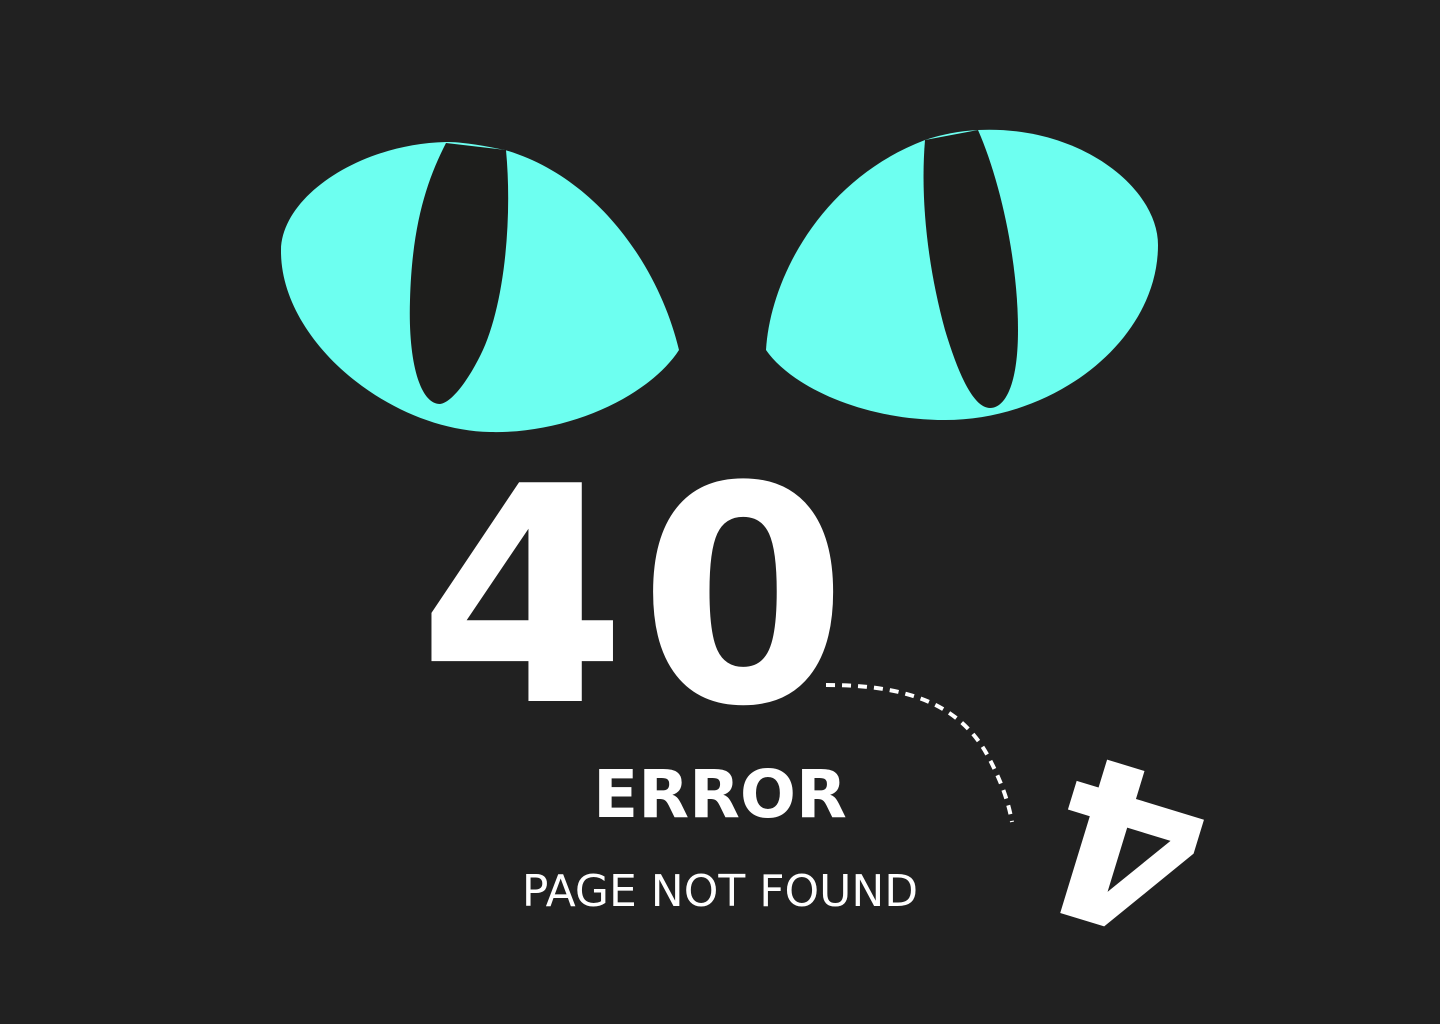 The height and width of the screenshot is (1024, 1440). Describe the element at coordinates (720, 891) in the screenshot. I see `page-not-found-subtitle: PAGE NOT FOUND` at that location.